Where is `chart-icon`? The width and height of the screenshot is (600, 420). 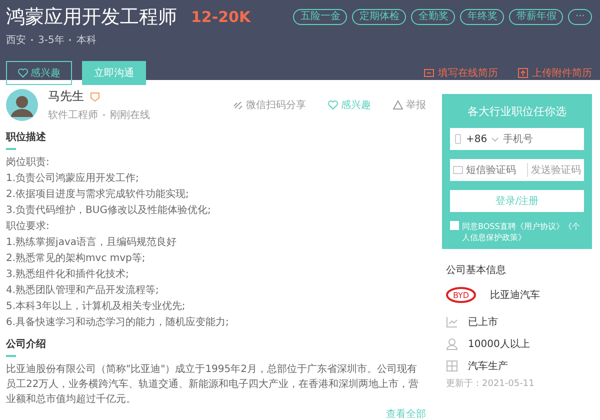 chart-icon is located at coordinates (452, 322).